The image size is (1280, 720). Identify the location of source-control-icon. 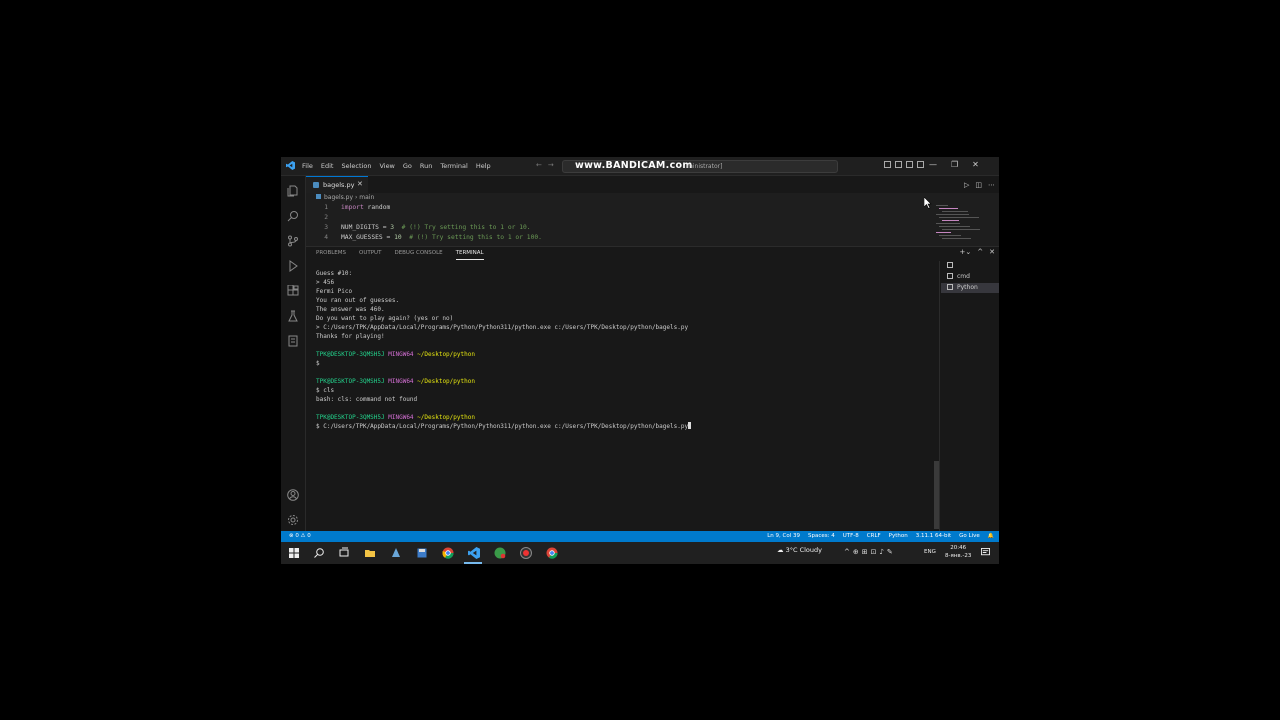
(293, 239).